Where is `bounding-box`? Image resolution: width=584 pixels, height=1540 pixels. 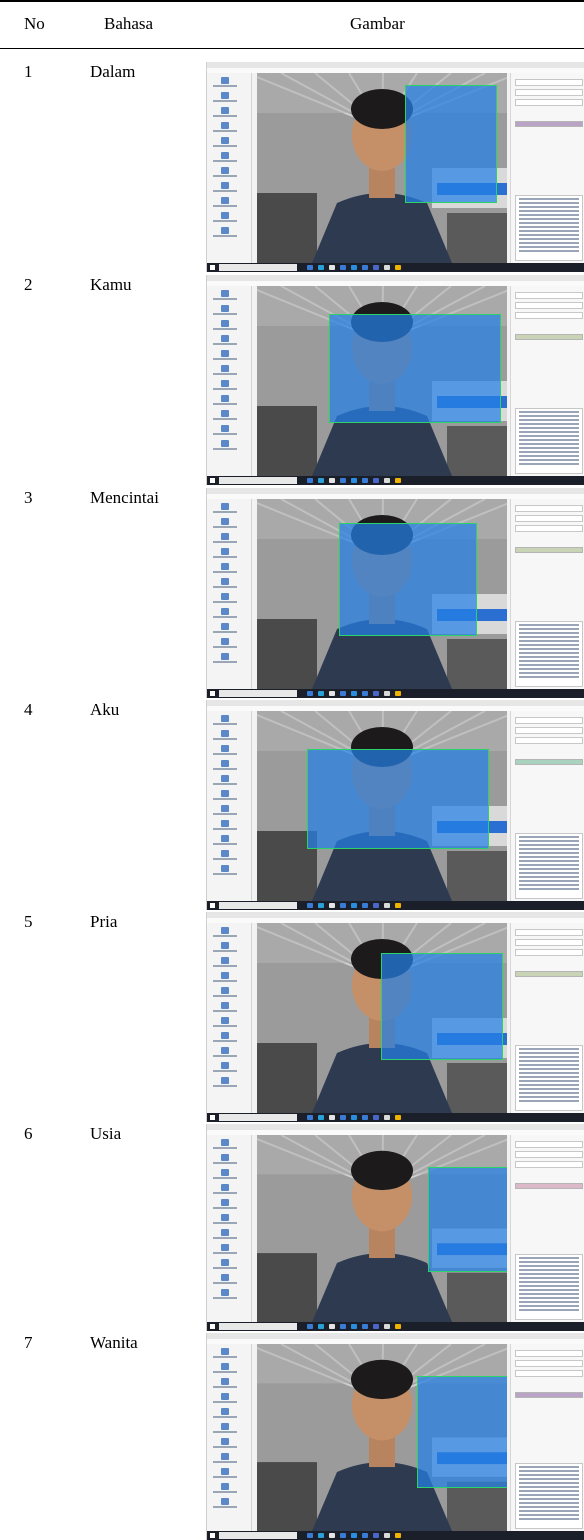
bounding-box is located at coordinates (398, 799).